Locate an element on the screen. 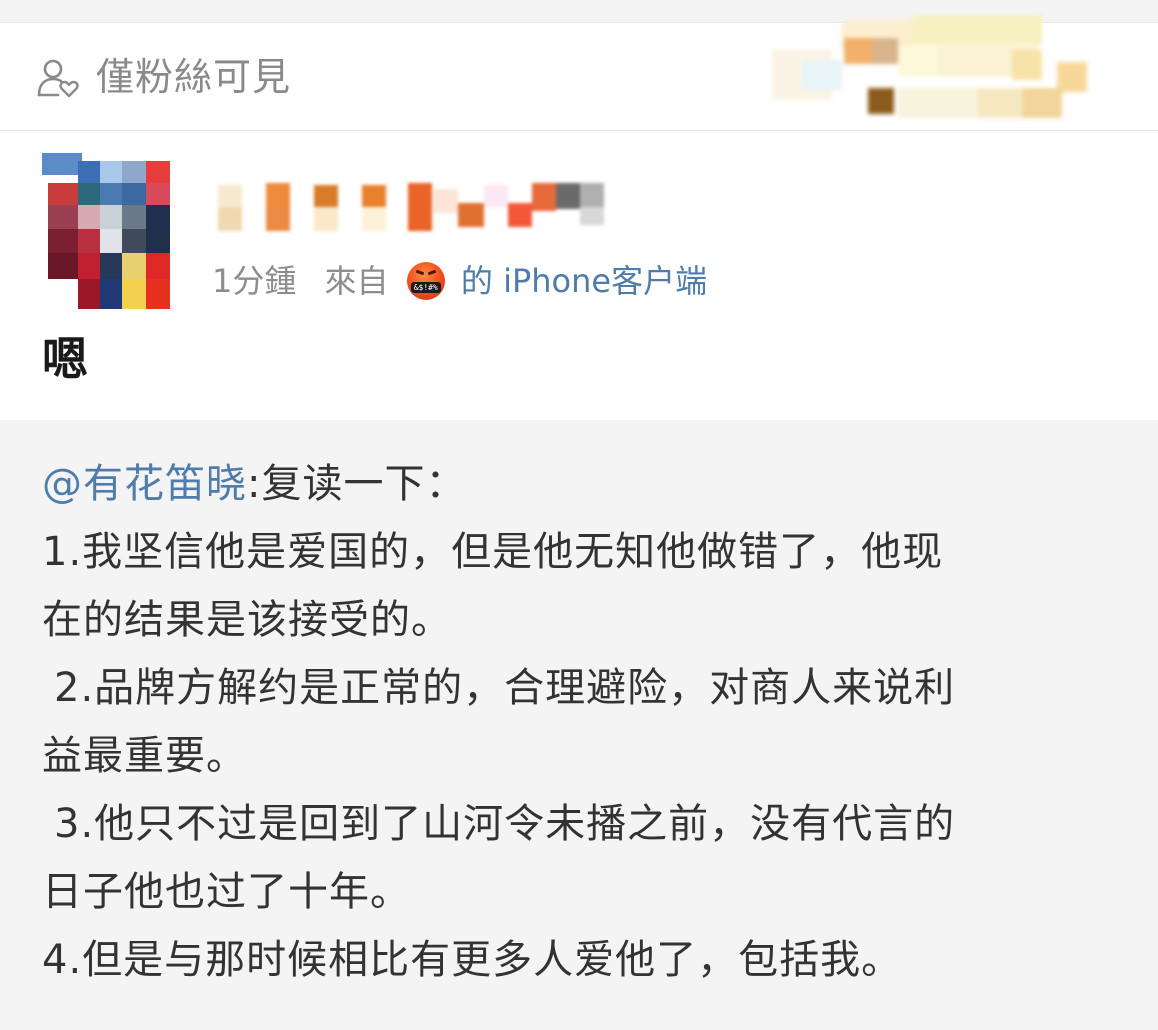 This screenshot has height=1030, width=1158. post-time: 1分鍾 is located at coordinates (254, 281).